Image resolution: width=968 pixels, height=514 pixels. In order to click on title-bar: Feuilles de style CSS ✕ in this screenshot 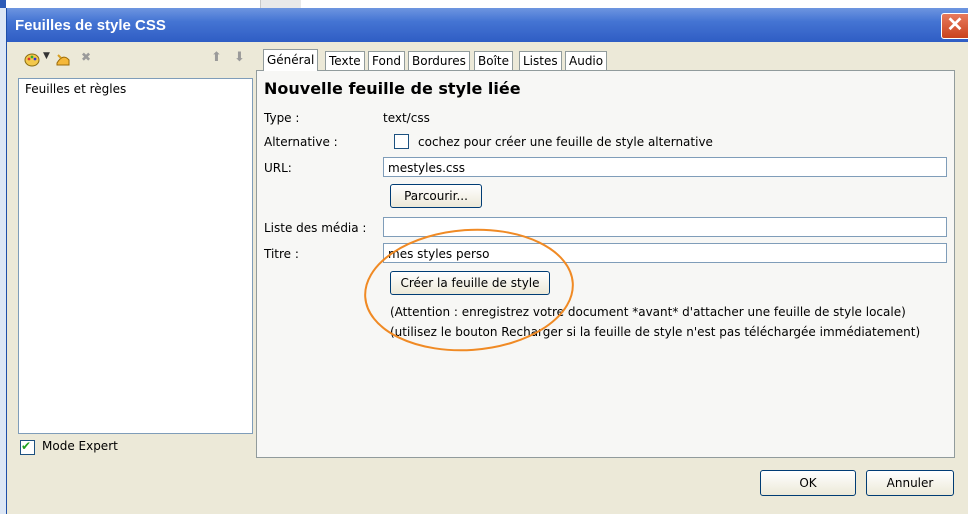, I will do `click(487, 25)`.